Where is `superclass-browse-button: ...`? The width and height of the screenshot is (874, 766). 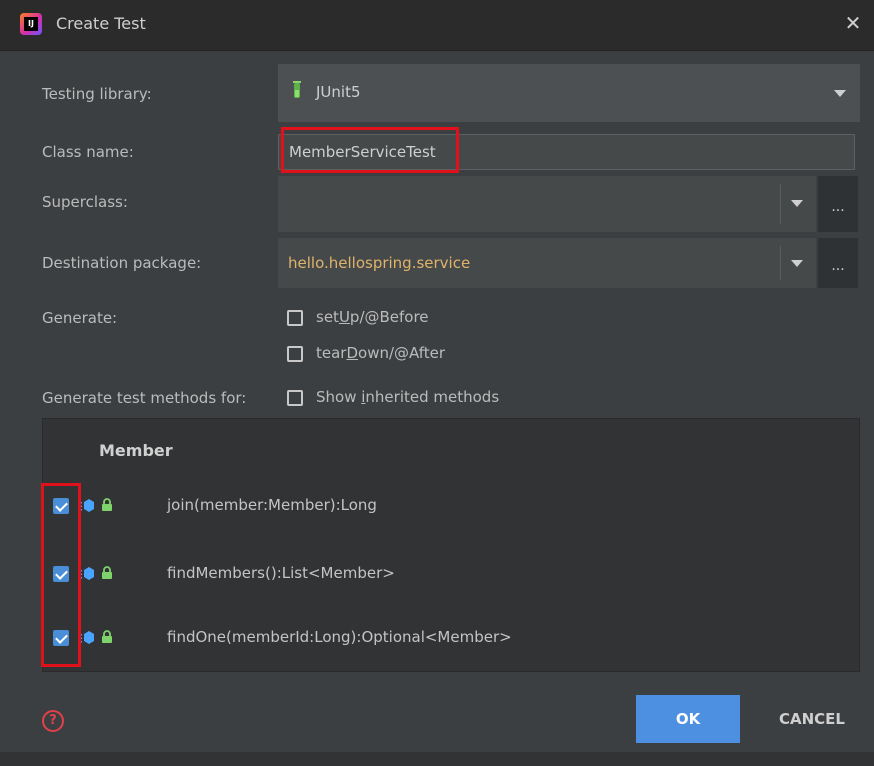 superclass-browse-button: ... is located at coordinates (838, 204).